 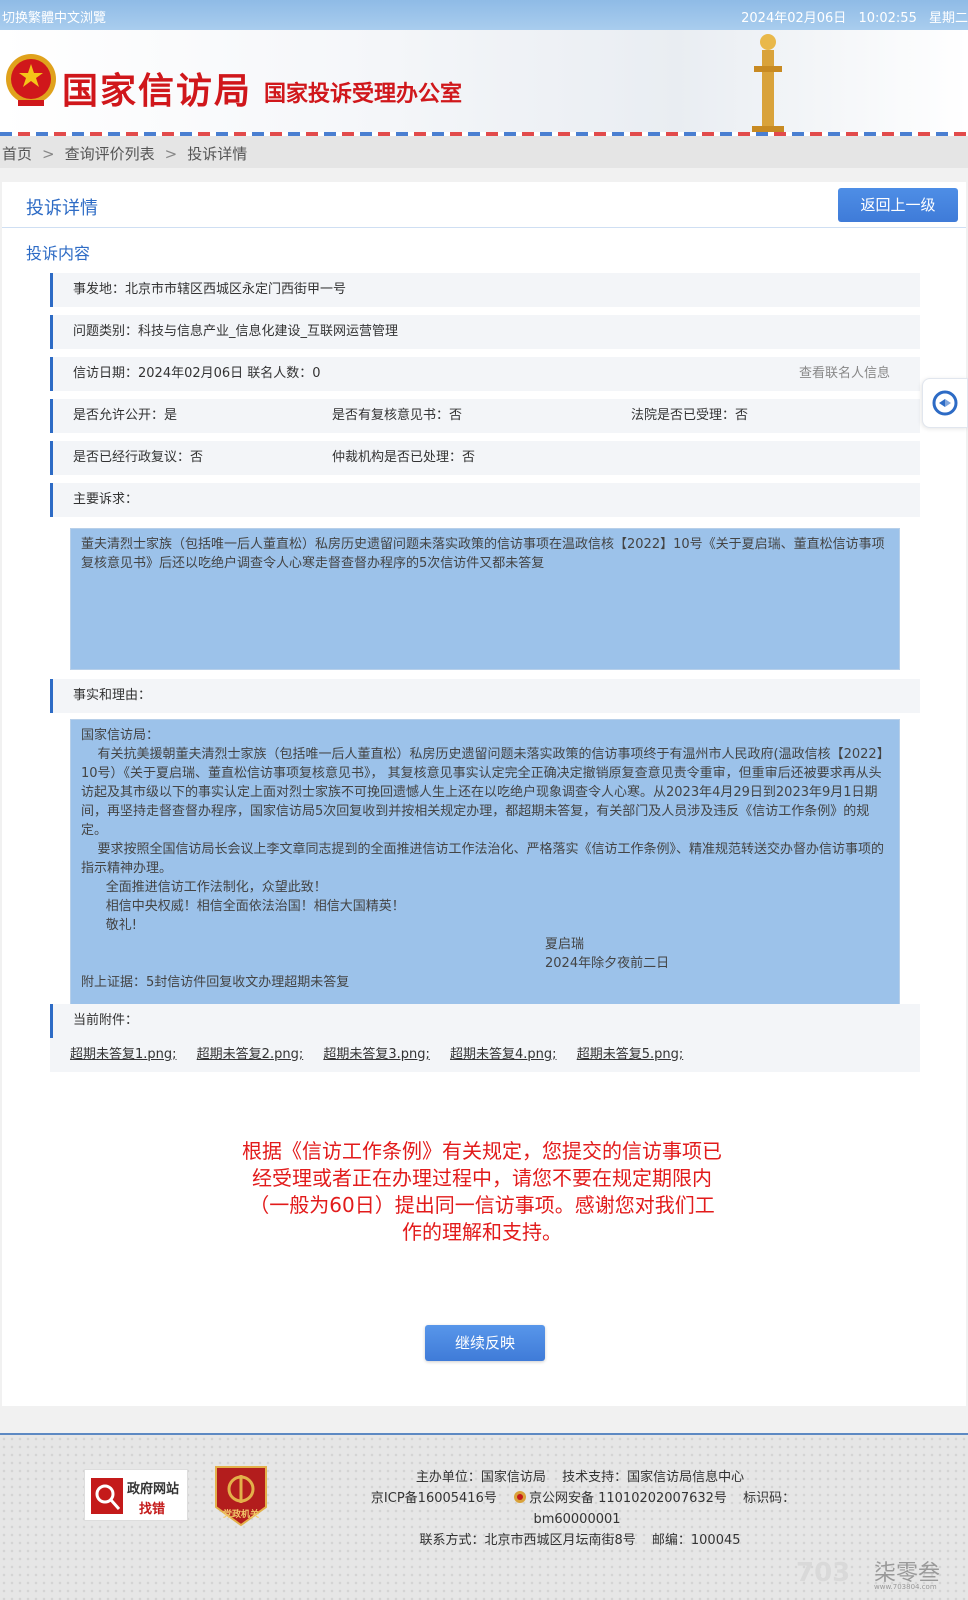 I want to click on attachment-link-5: 超期未答复5.png;, so click(x=630, y=1054).